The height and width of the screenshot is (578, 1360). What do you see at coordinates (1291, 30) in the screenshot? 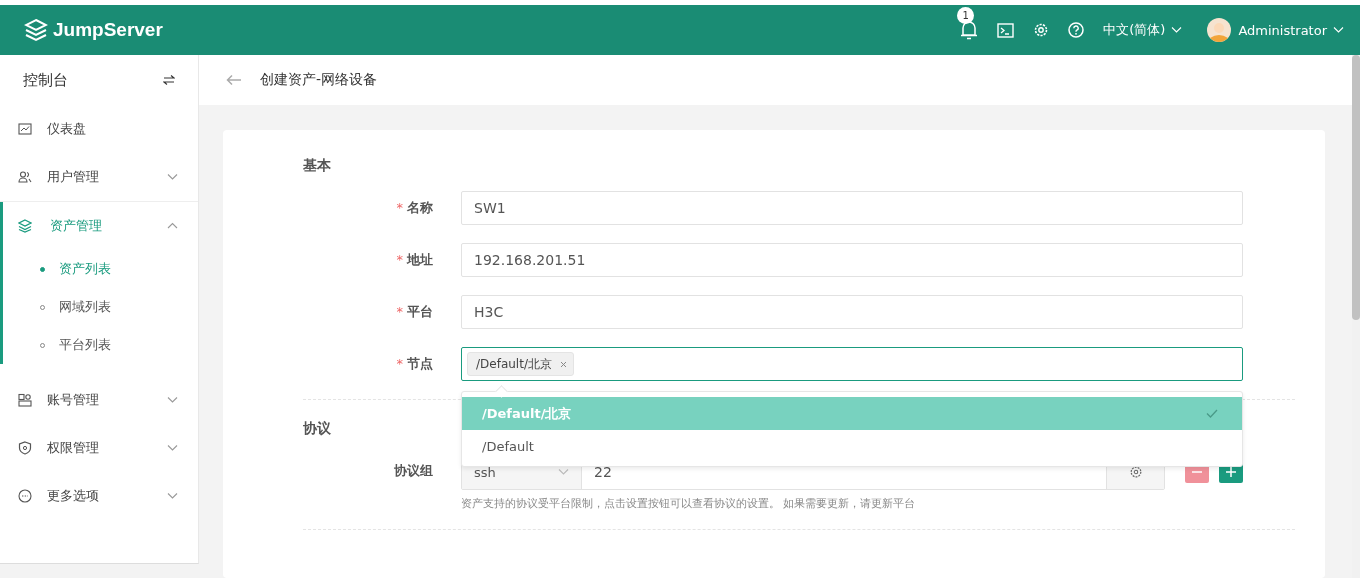
I see `user-menu: Administrator` at bounding box center [1291, 30].